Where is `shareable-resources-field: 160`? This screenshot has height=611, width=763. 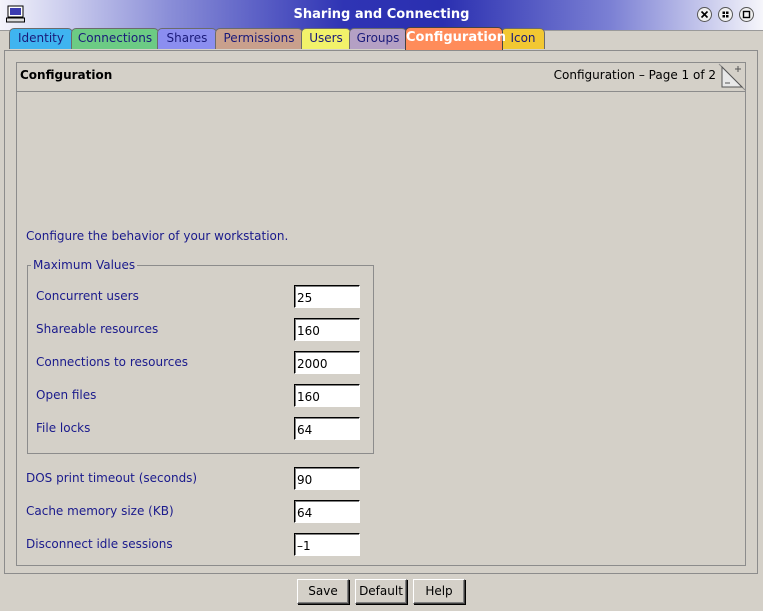 shareable-resources-field: 160 is located at coordinates (327, 329).